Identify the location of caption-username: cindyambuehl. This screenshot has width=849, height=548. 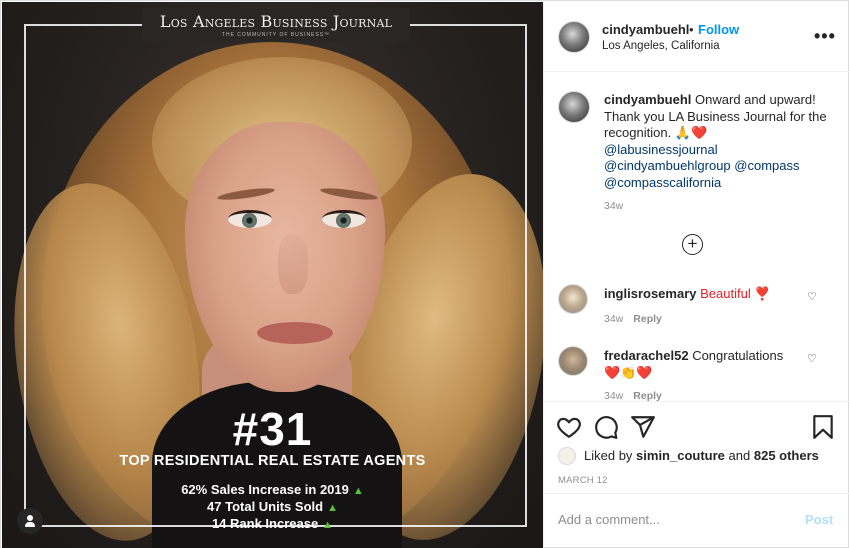
(647, 99).